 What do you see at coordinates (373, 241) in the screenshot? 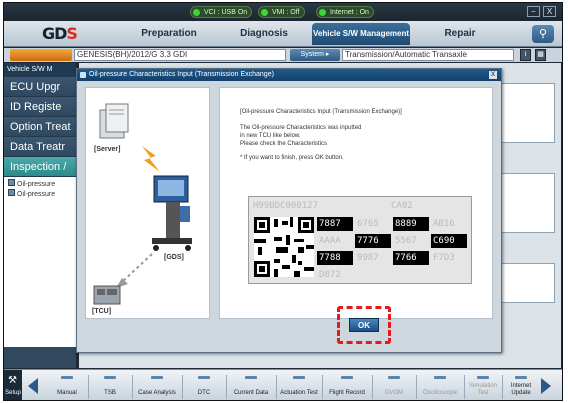
I see `code-cell: 7776` at bounding box center [373, 241].